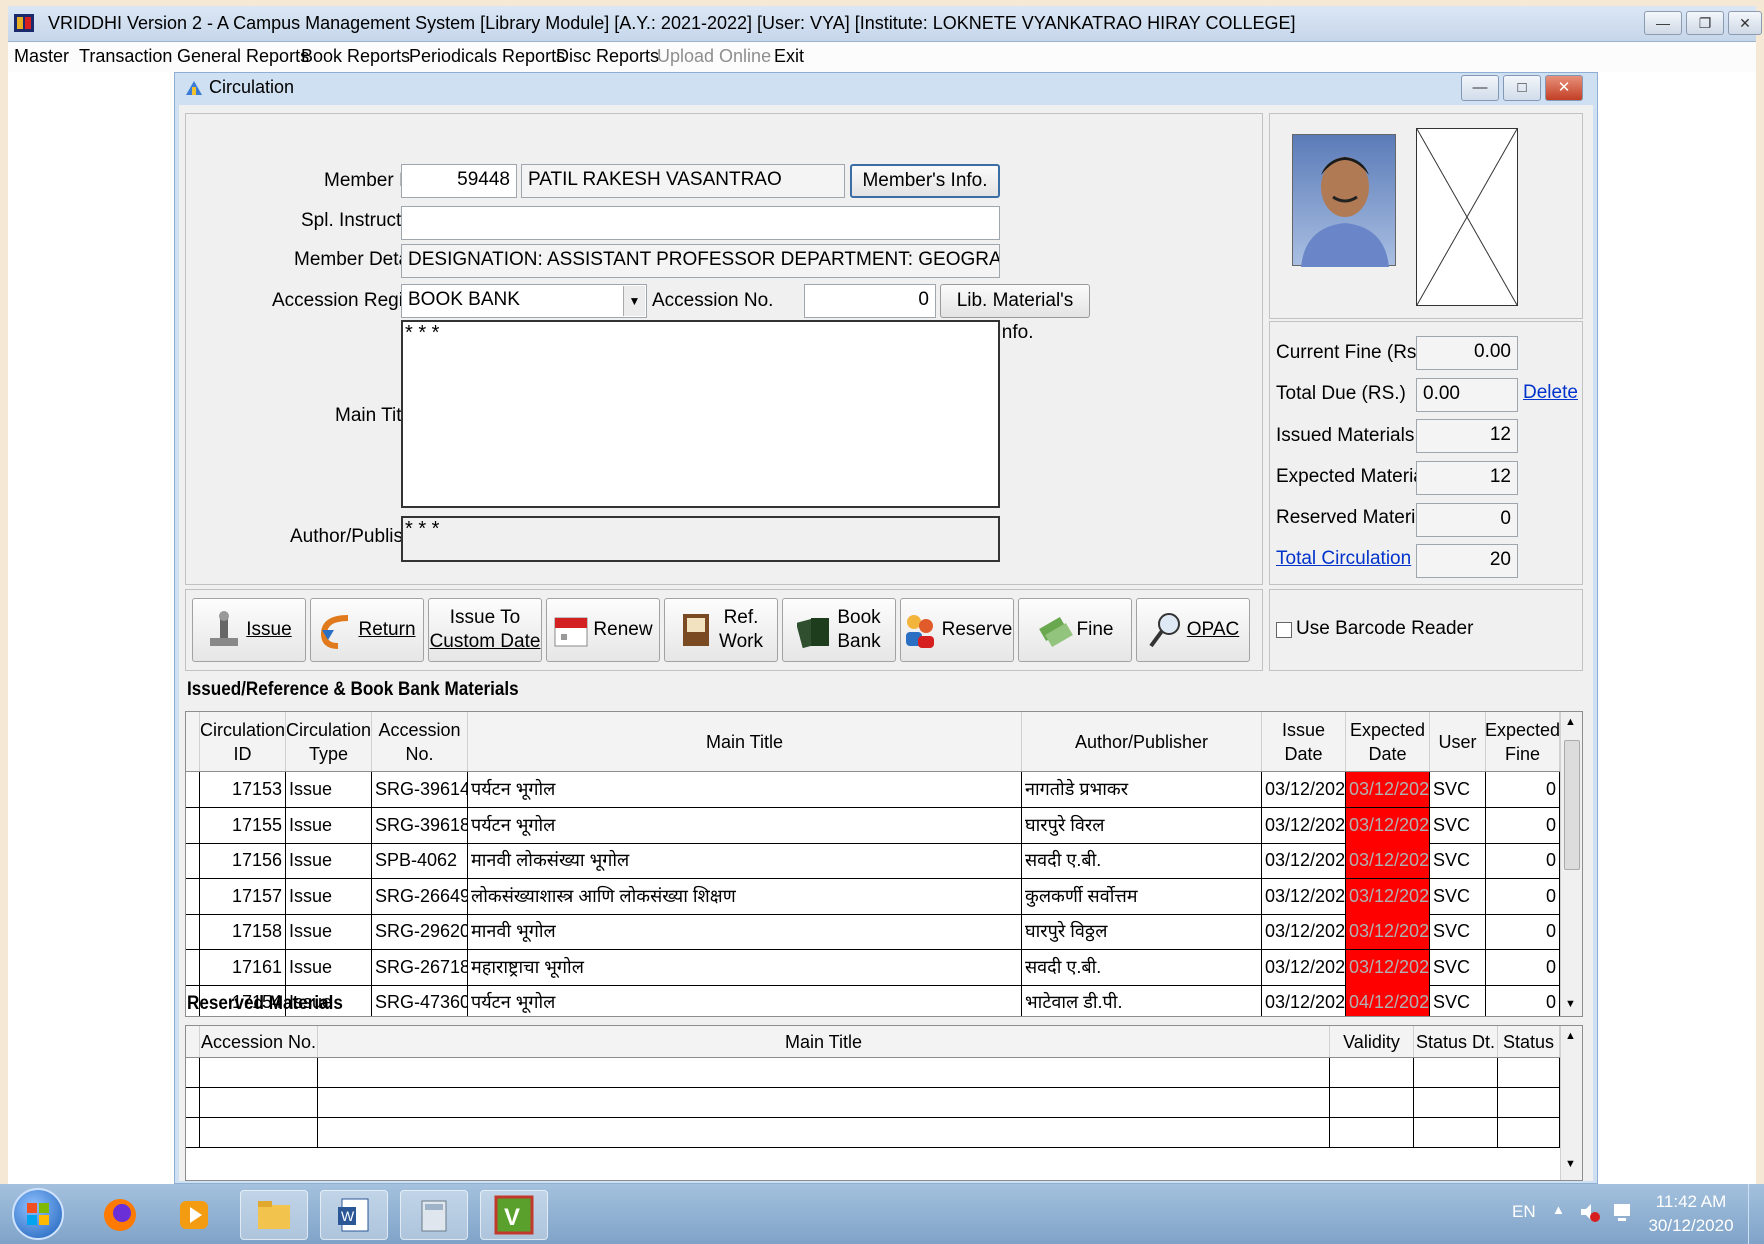  Describe the element at coordinates (824, 1041) in the screenshot. I see `col-res-main-title: Main Title` at that location.